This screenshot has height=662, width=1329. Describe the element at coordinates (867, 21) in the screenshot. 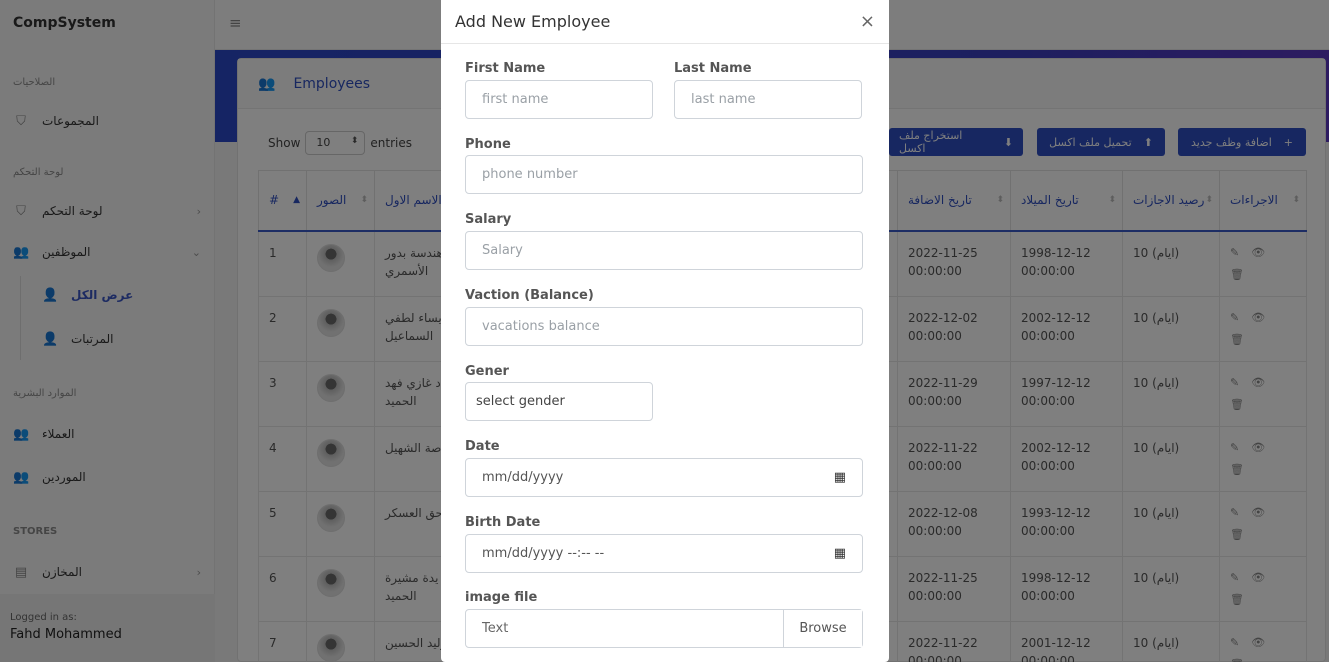

I see `close-icon: ×` at that location.